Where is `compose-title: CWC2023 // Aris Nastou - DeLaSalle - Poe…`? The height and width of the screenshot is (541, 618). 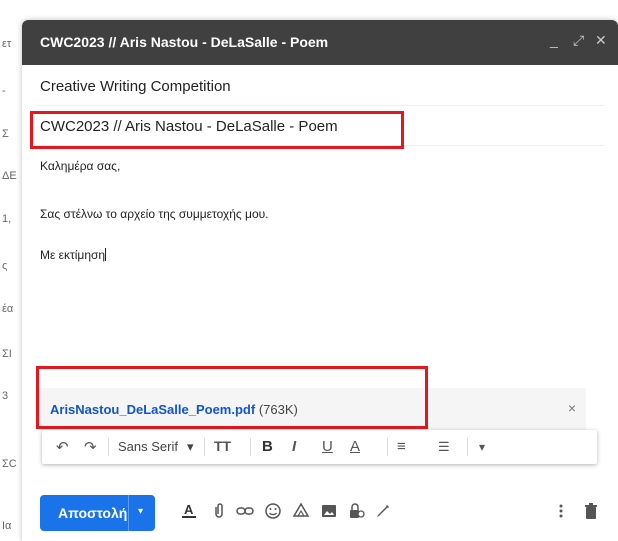
compose-title: CWC2023 // Aris Nastou - DeLaSalle - Poe… is located at coordinates (184, 42).